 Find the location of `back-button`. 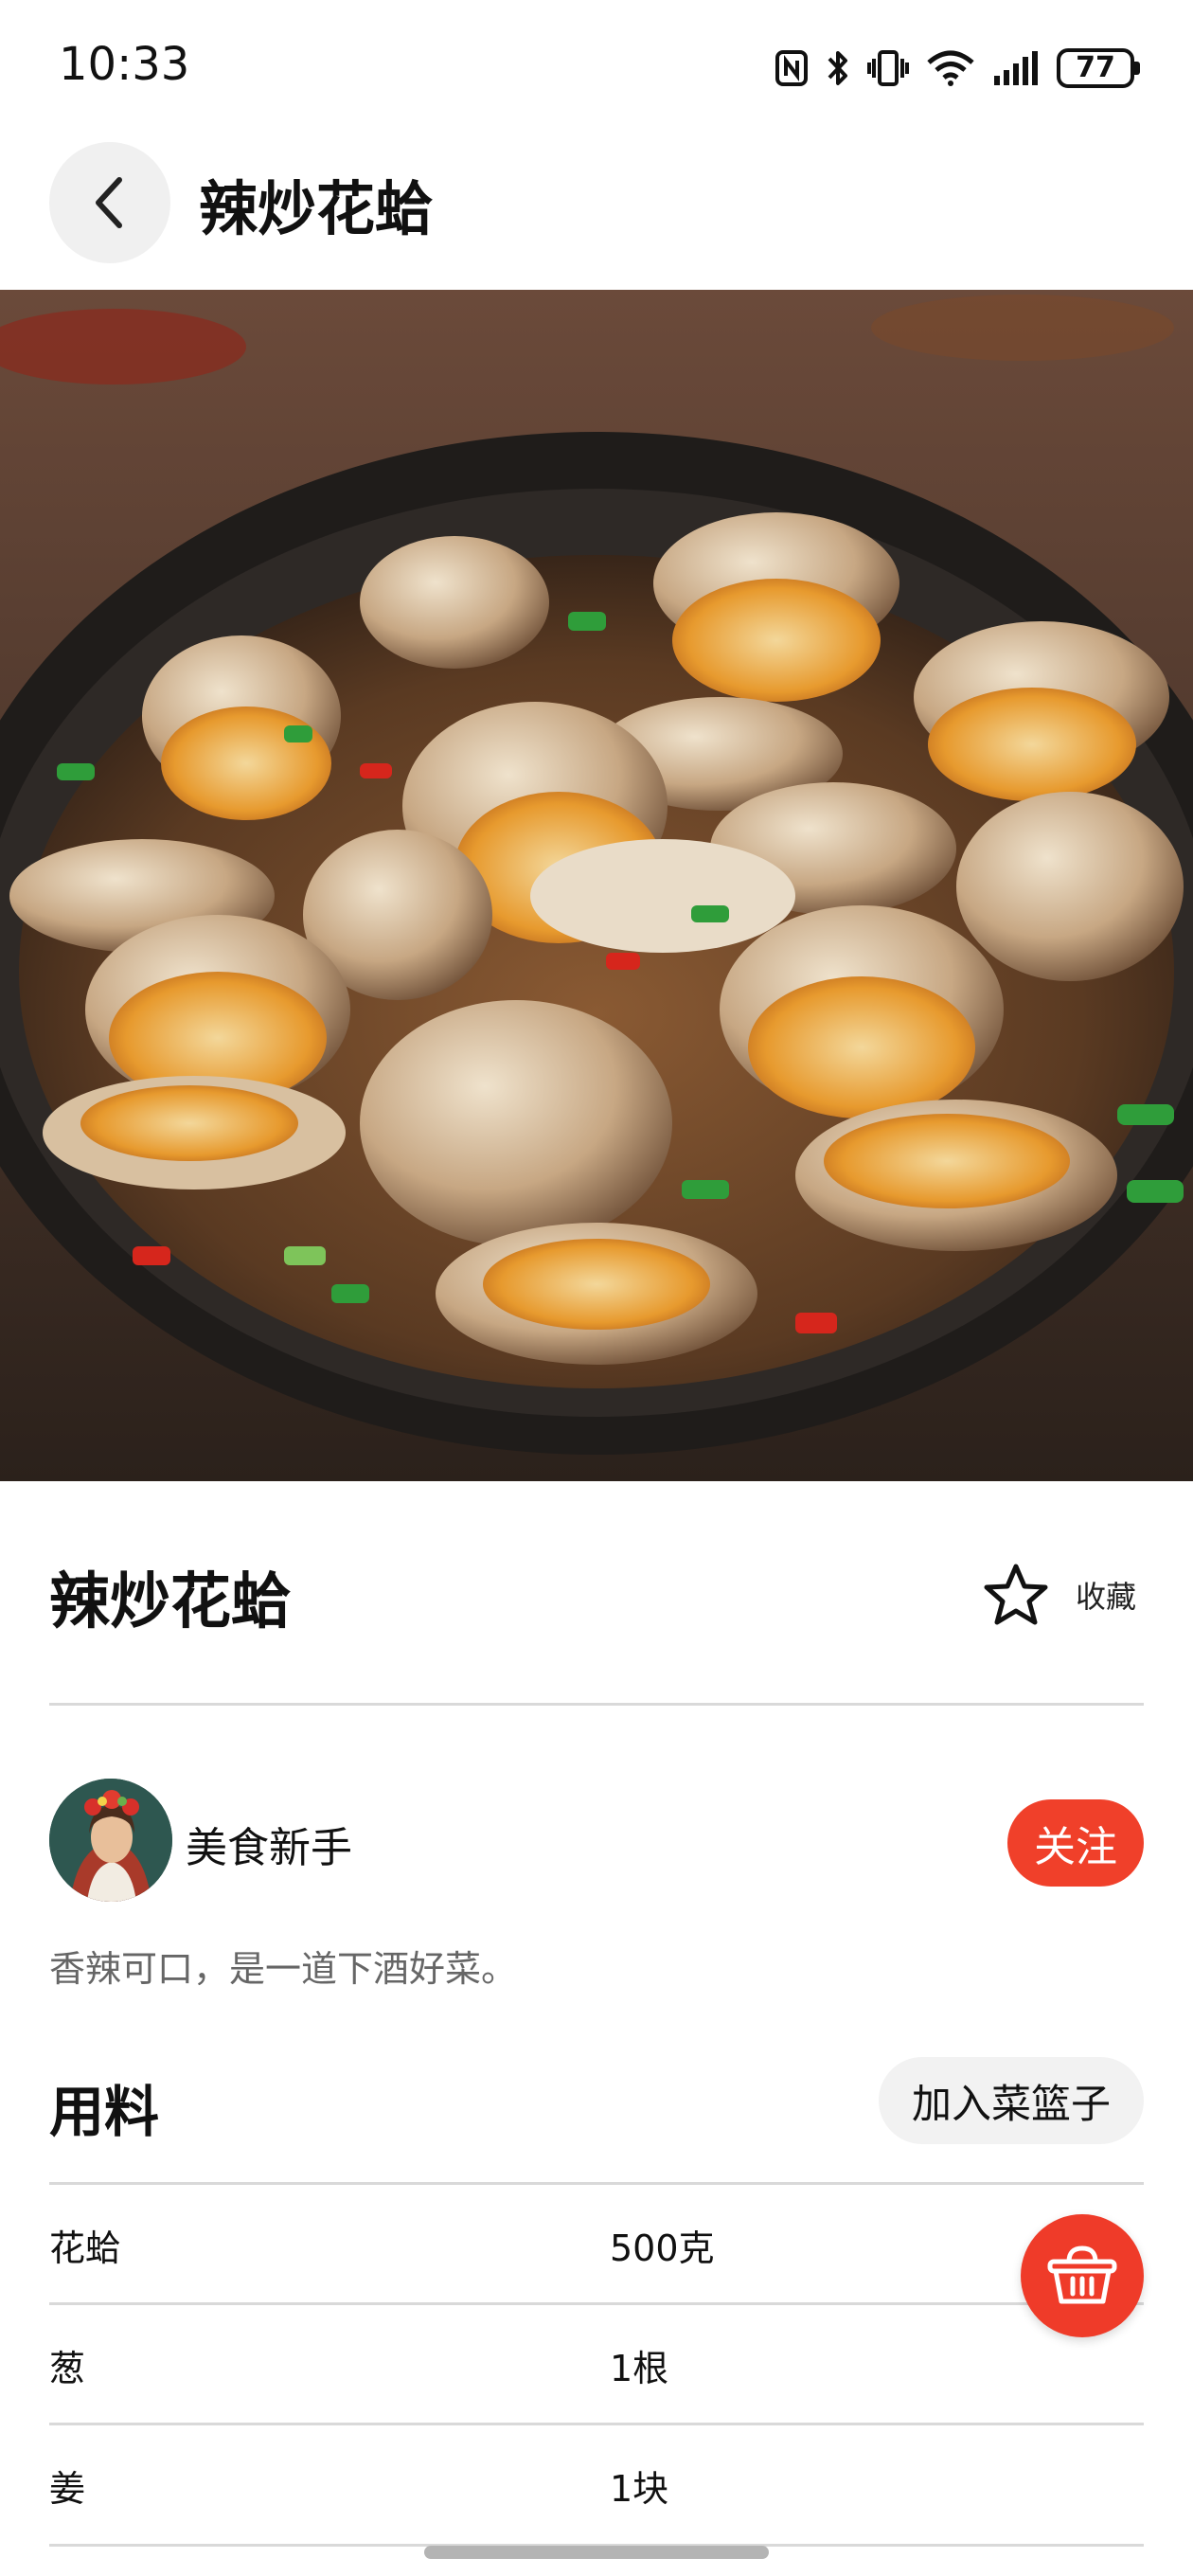

back-button is located at coordinates (109, 202).